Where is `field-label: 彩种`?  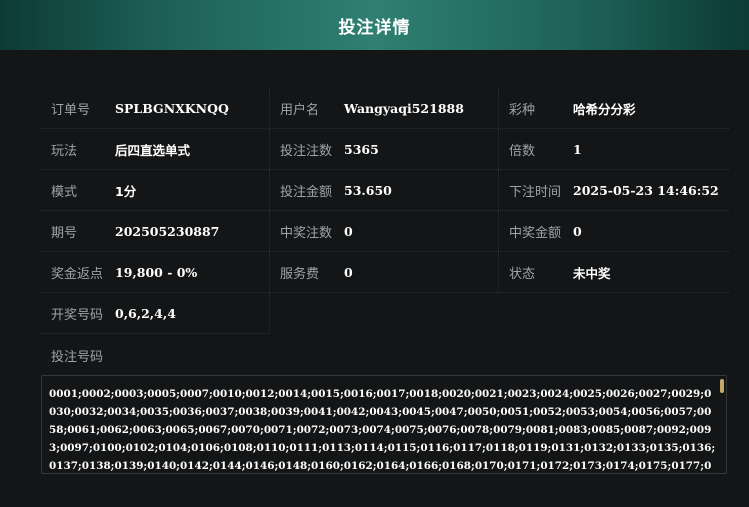
field-label: 彩种 is located at coordinates (522, 110).